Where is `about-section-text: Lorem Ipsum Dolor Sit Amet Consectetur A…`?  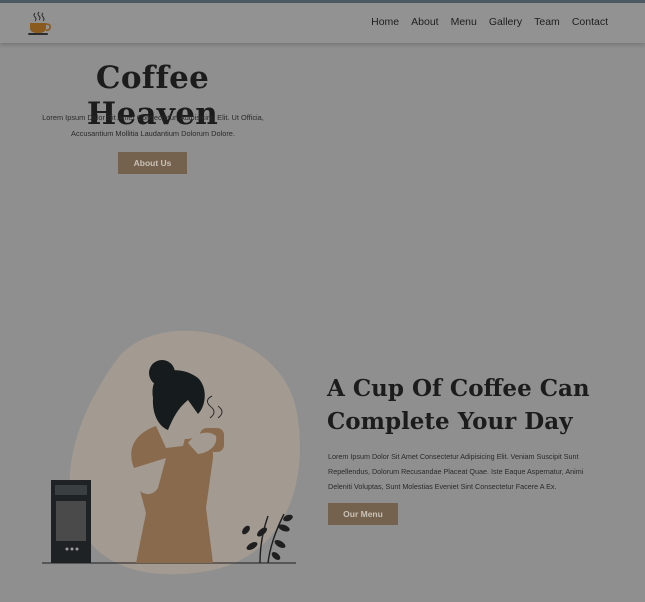
about-section-text: Lorem Ipsum Dolor Sit Amet Consectetur A… is located at coordinates (456, 471).